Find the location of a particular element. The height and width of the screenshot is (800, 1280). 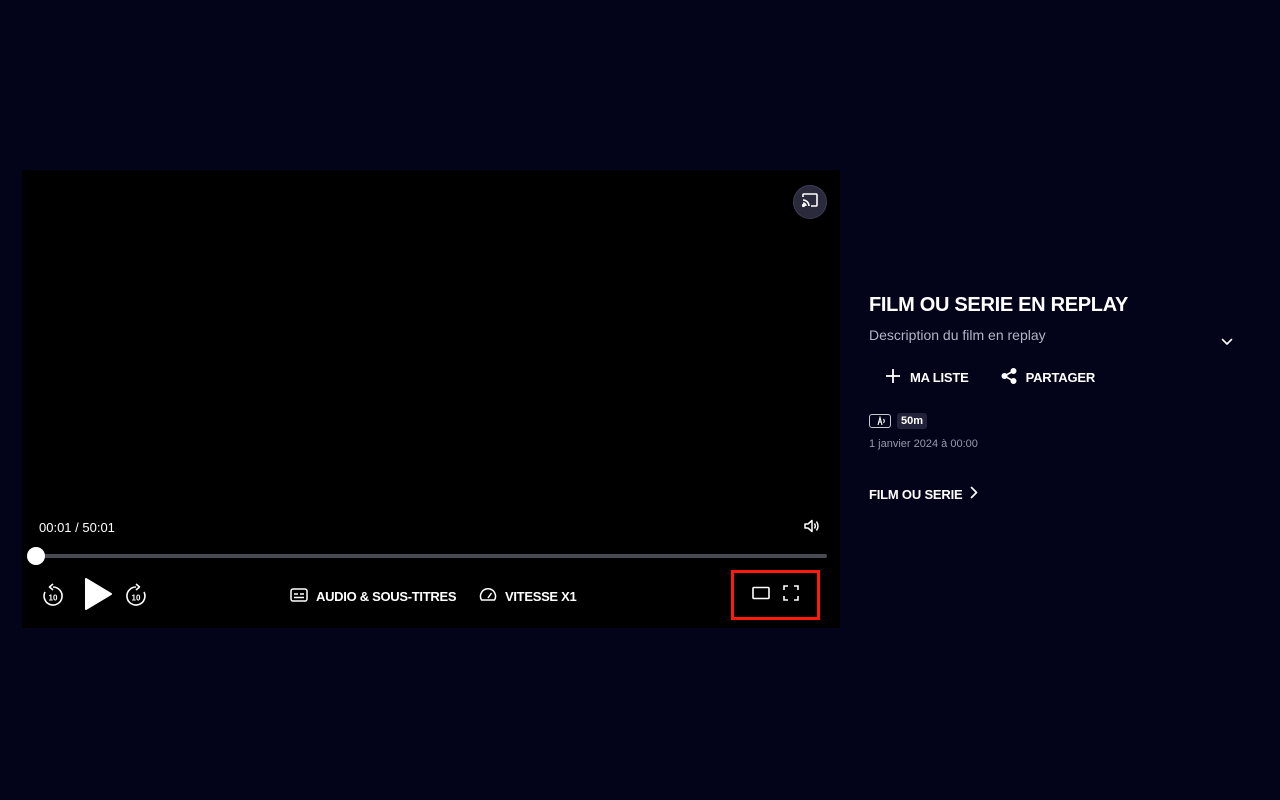

program-title: FILM OU SERIE EN REPLAY is located at coordinates (999, 305).